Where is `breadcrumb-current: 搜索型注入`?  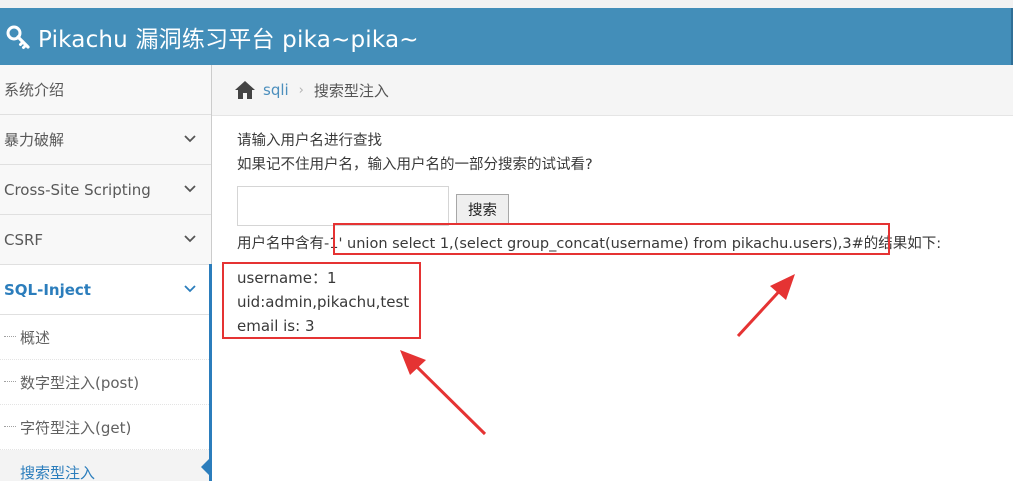 breadcrumb-current: 搜索型注入 is located at coordinates (351, 90).